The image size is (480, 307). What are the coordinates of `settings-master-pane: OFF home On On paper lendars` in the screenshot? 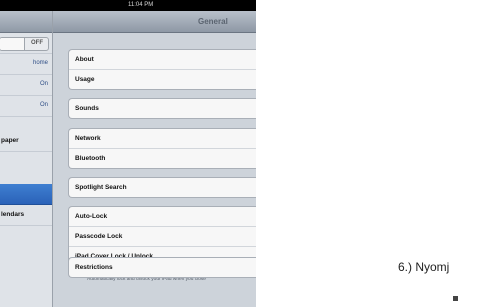 It's located at (26, 159).